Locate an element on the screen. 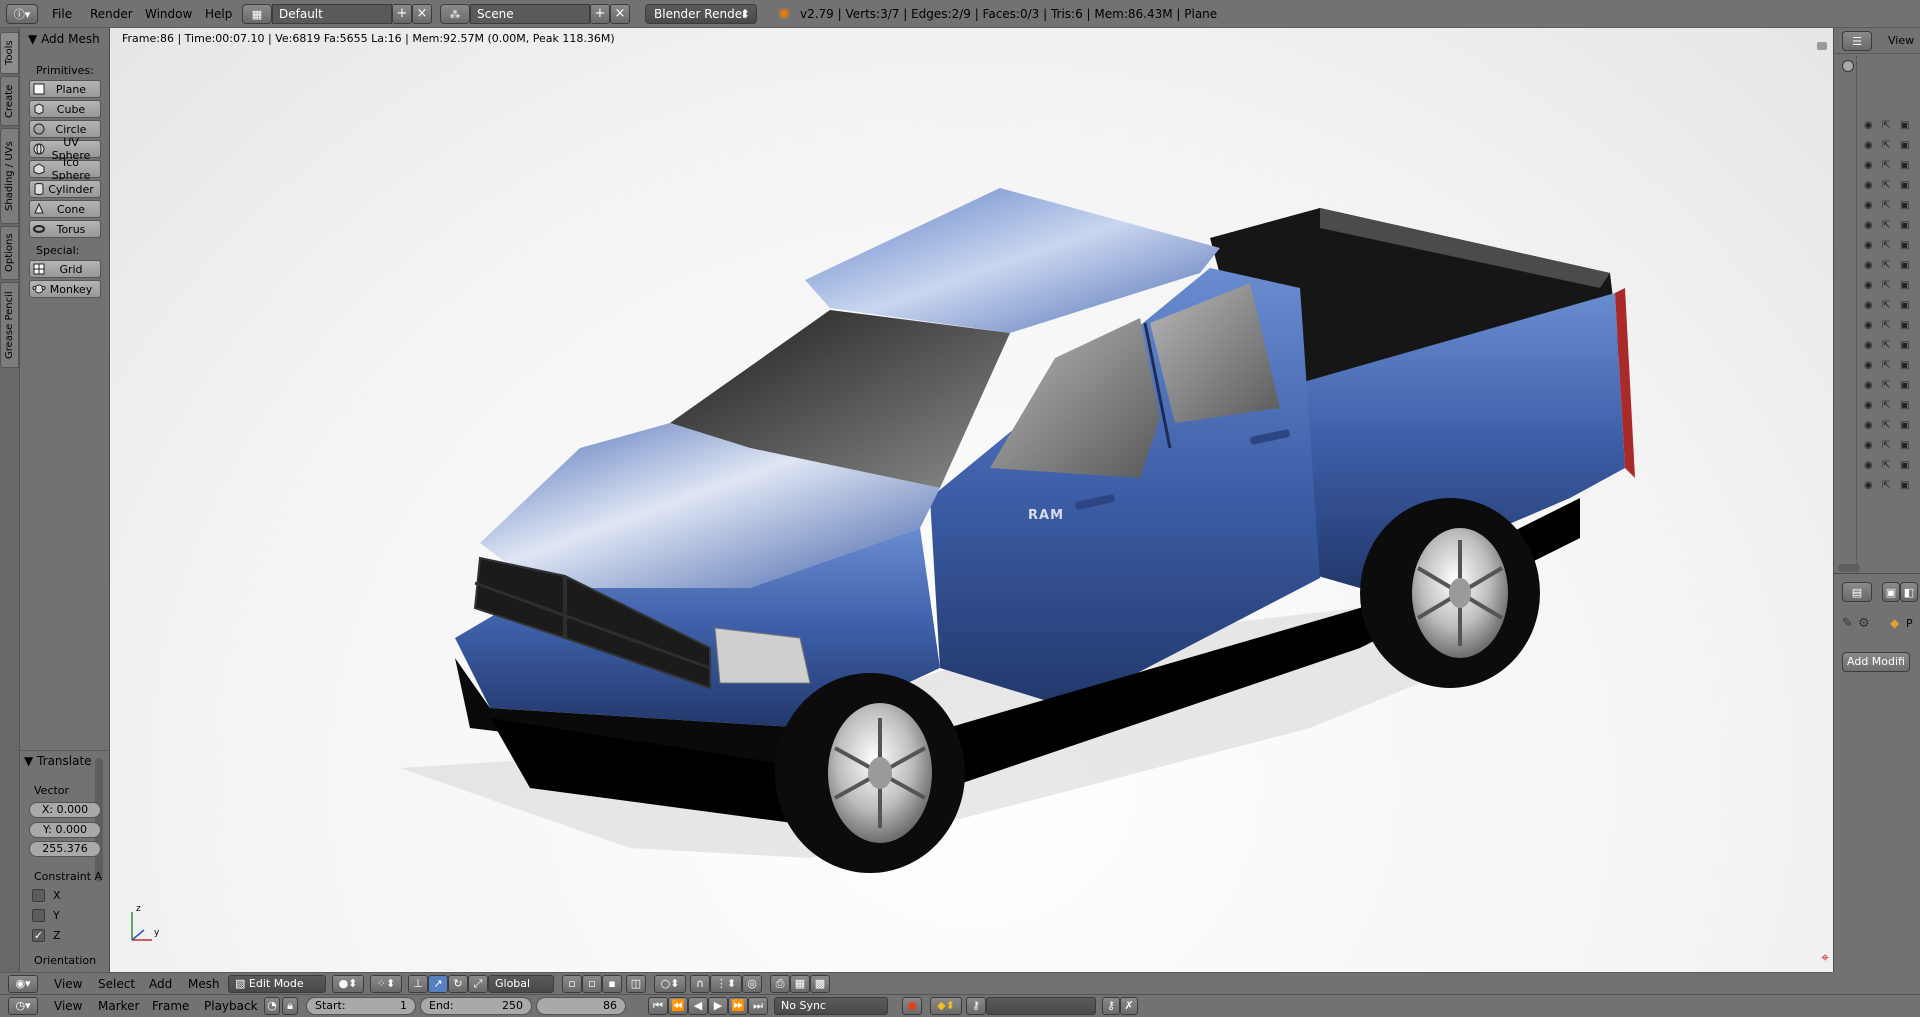  pin-render-button: ▩ is located at coordinates (820, 984).